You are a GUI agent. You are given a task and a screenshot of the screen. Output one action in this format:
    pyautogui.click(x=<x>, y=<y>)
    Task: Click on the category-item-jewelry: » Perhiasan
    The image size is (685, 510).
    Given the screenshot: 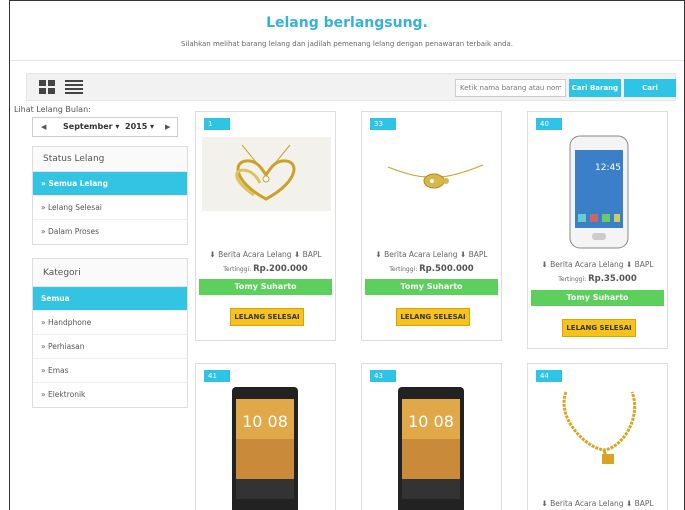 What is the action you would take?
    pyautogui.click(x=110, y=347)
    